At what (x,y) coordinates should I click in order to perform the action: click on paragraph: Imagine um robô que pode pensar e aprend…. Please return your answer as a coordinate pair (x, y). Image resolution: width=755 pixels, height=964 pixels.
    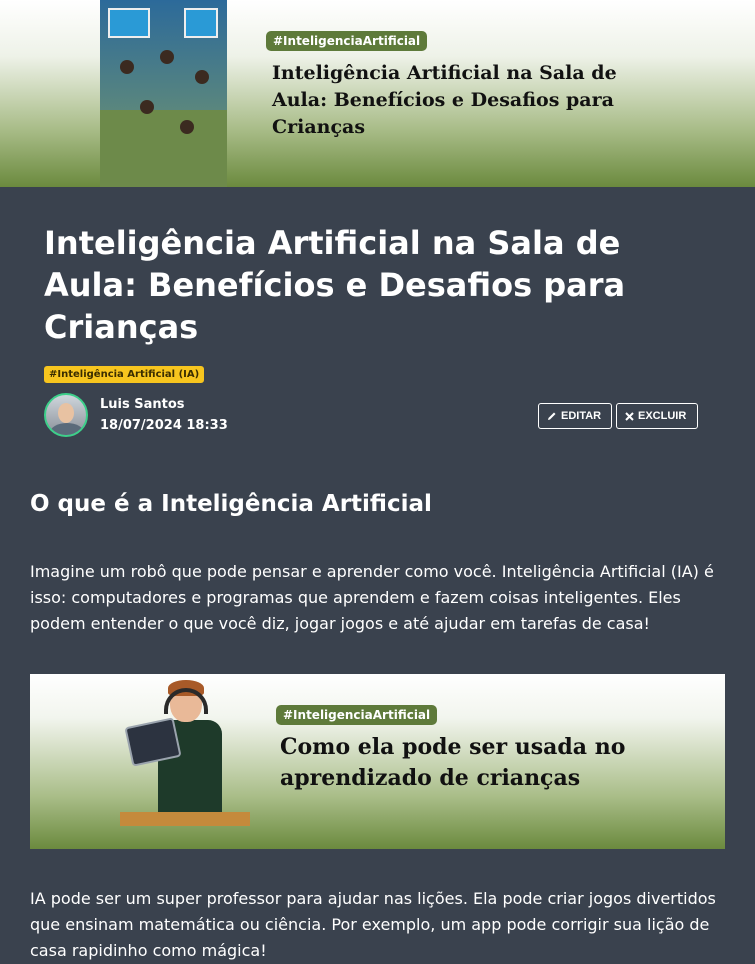
    Looking at the image, I should click on (372, 597).